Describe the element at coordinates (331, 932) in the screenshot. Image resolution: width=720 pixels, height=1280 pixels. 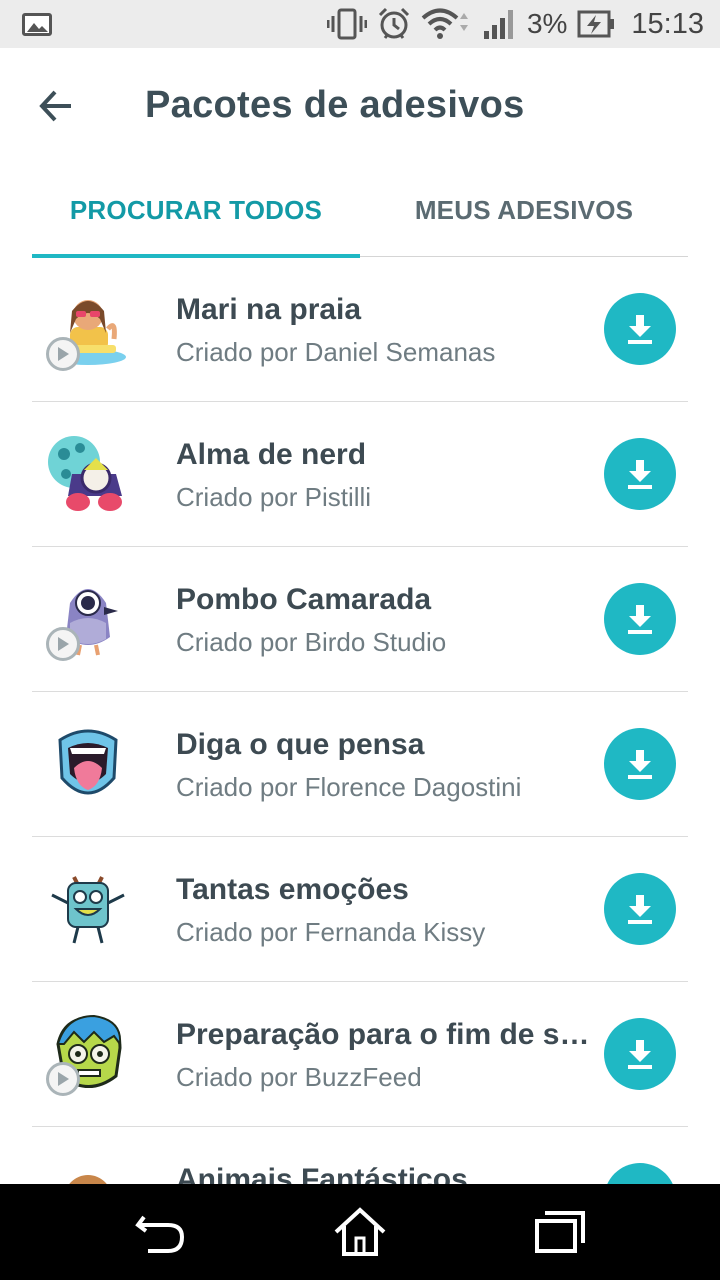
I see `pack-author: Criado por Fernanda Kissy` at that location.